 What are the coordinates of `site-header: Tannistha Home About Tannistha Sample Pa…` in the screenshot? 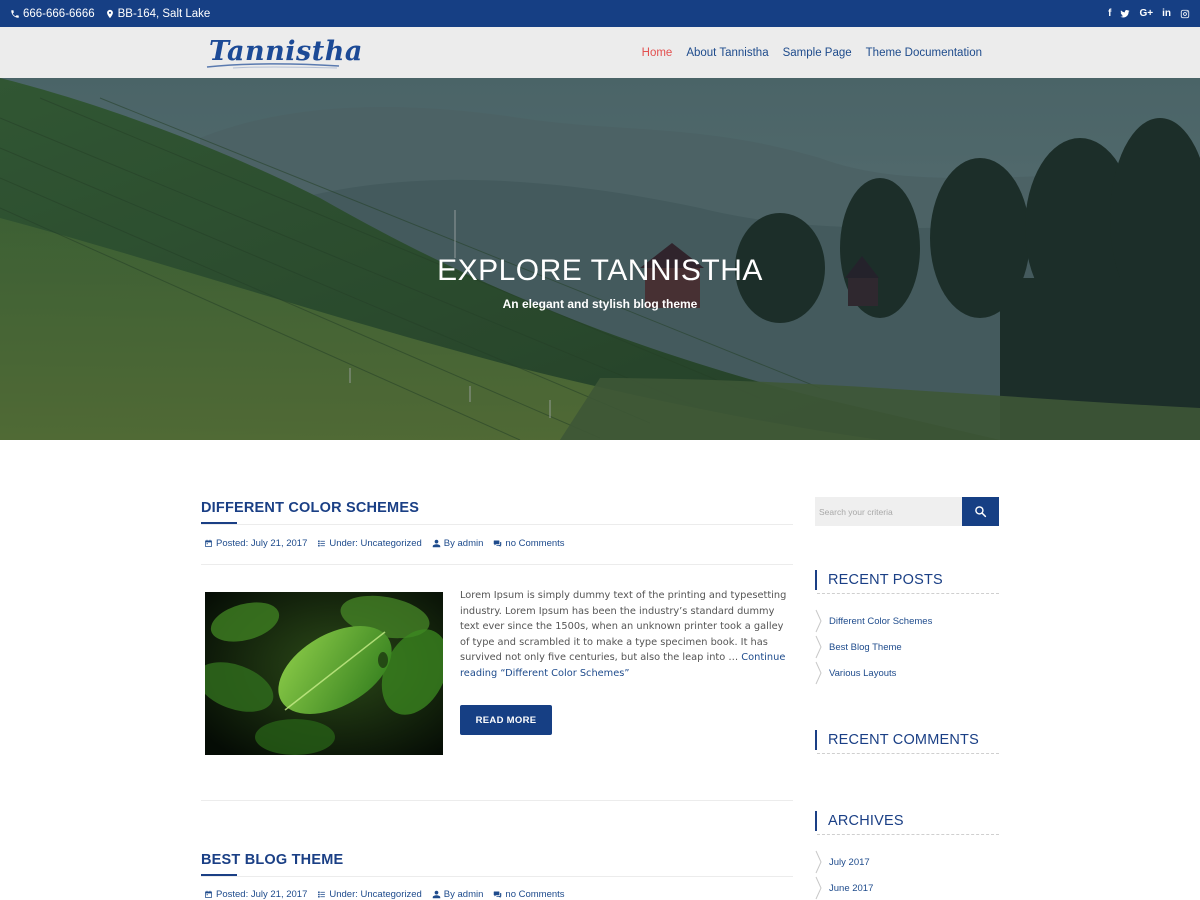 It's located at (600, 52).